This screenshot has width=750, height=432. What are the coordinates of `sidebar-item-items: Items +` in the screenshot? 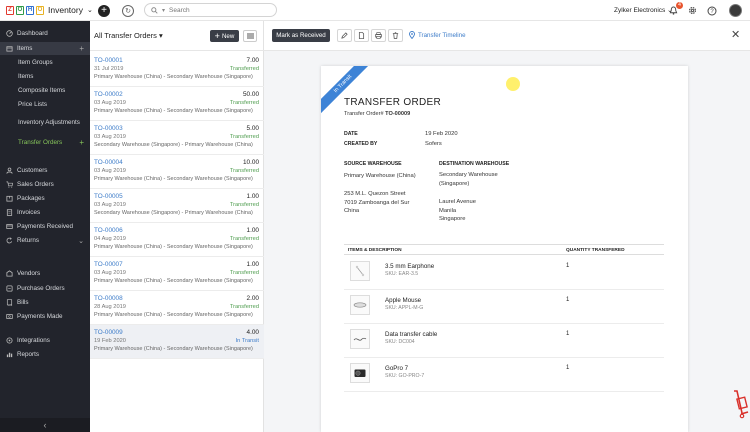 It's located at (45, 48).